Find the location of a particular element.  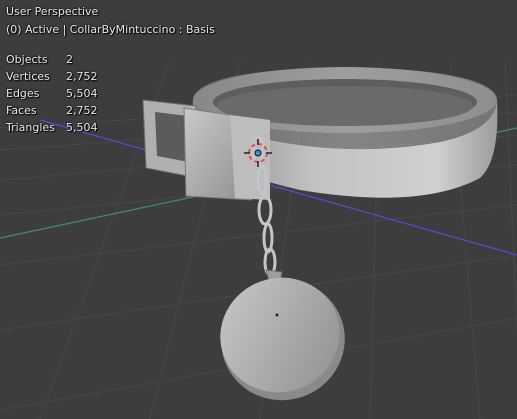

stat-row-triangles: Triangles 5,504 is located at coordinates (52, 127).